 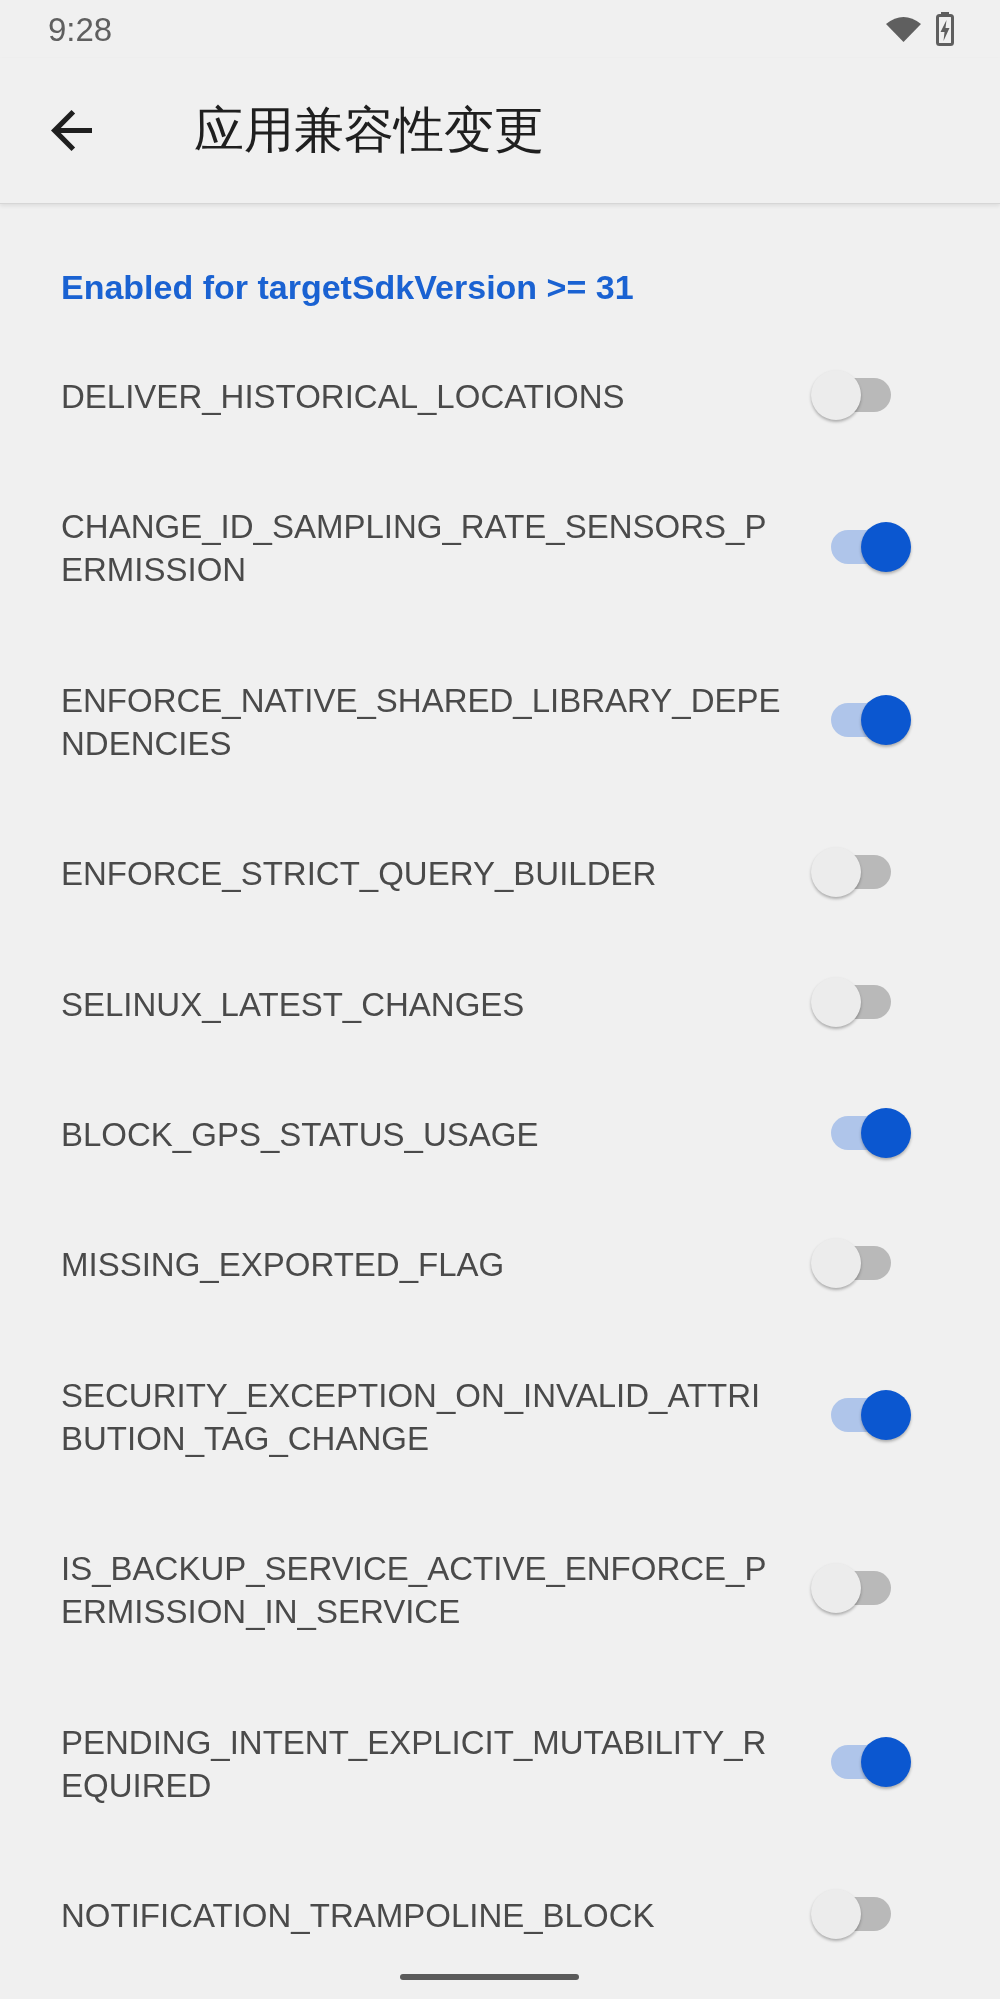 I want to click on change-label: BLOCK_GPS_STATUS_USAGE, so click(x=300, y=1134).